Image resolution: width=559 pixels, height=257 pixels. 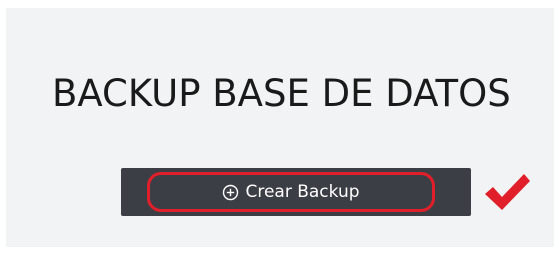 What do you see at coordinates (556, 128) in the screenshot?
I see `frame-right` at bounding box center [556, 128].